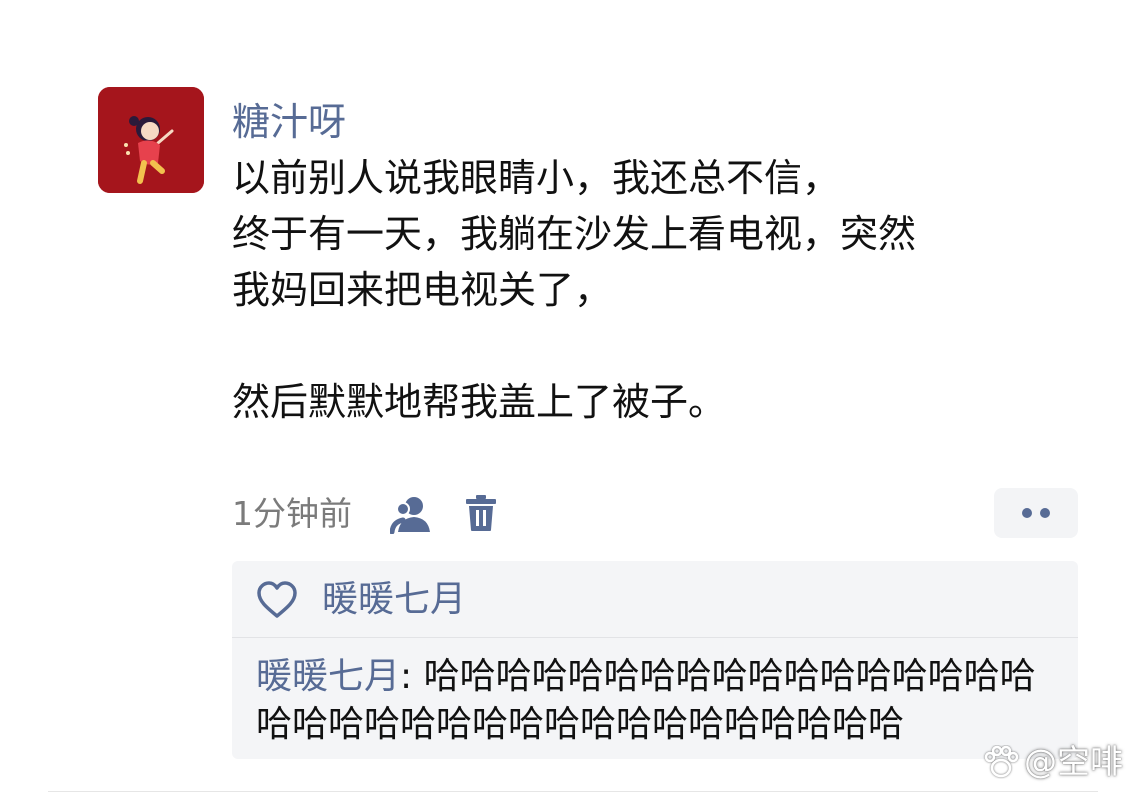 This screenshot has height=804, width=1146. Describe the element at coordinates (655, 514) in the screenshot. I see `post-meta-bar: 1分钟前` at that location.